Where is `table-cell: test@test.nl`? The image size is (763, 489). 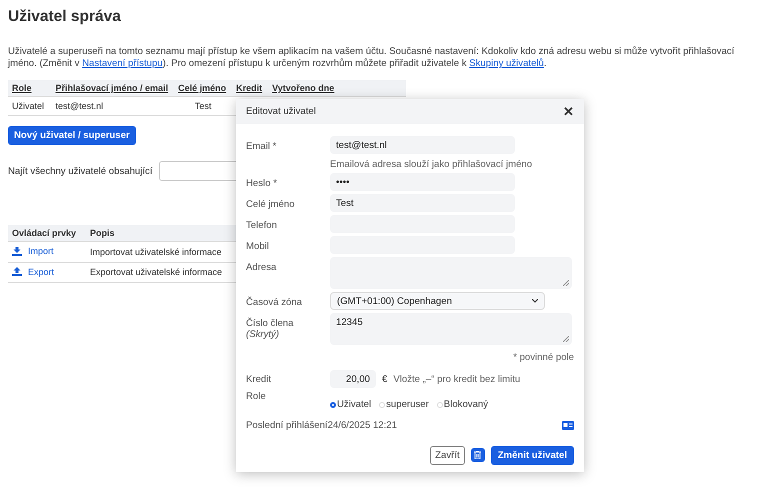
table-cell: test@test.nl is located at coordinates (80, 106).